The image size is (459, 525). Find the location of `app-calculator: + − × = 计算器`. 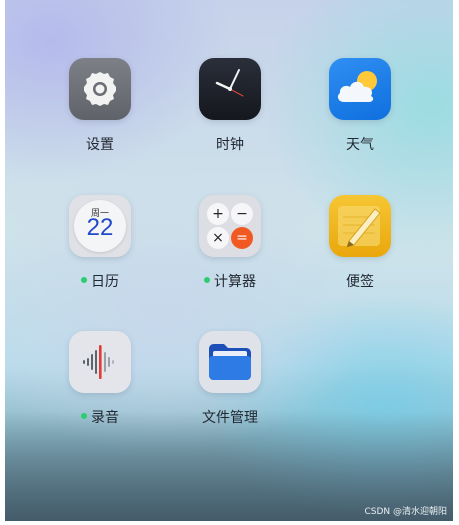

app-calculator: + − × = 计算器 is located at coordinates (230, 250).